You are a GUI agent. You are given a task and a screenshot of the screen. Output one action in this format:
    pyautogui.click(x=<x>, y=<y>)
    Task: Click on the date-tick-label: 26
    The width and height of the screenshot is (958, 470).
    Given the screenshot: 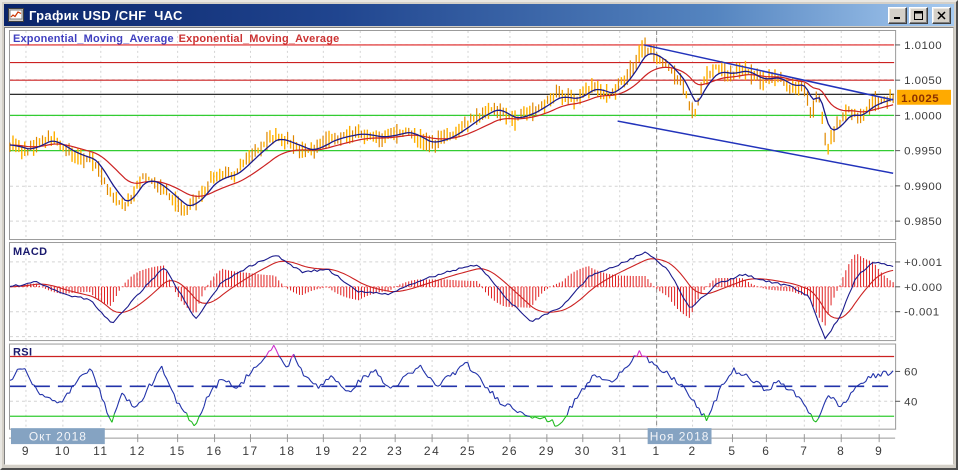 What is the action you would take?
    pyautogui.click(x=510, y=451)
    